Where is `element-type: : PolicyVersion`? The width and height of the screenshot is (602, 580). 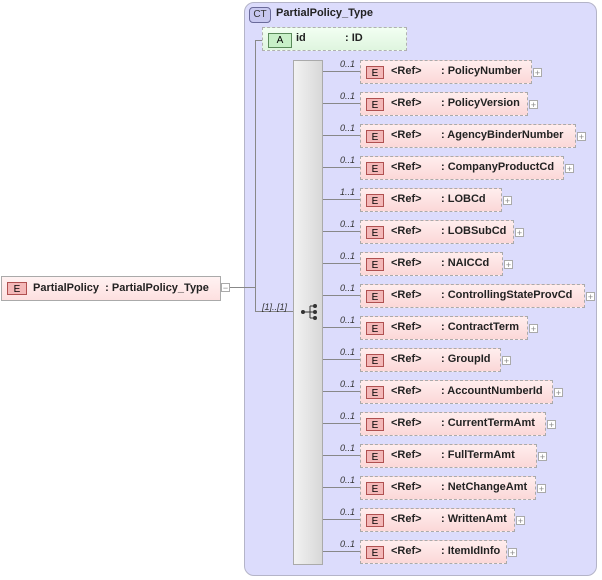
element-type: : PolicyVersion is located at coordinates (480, 103).